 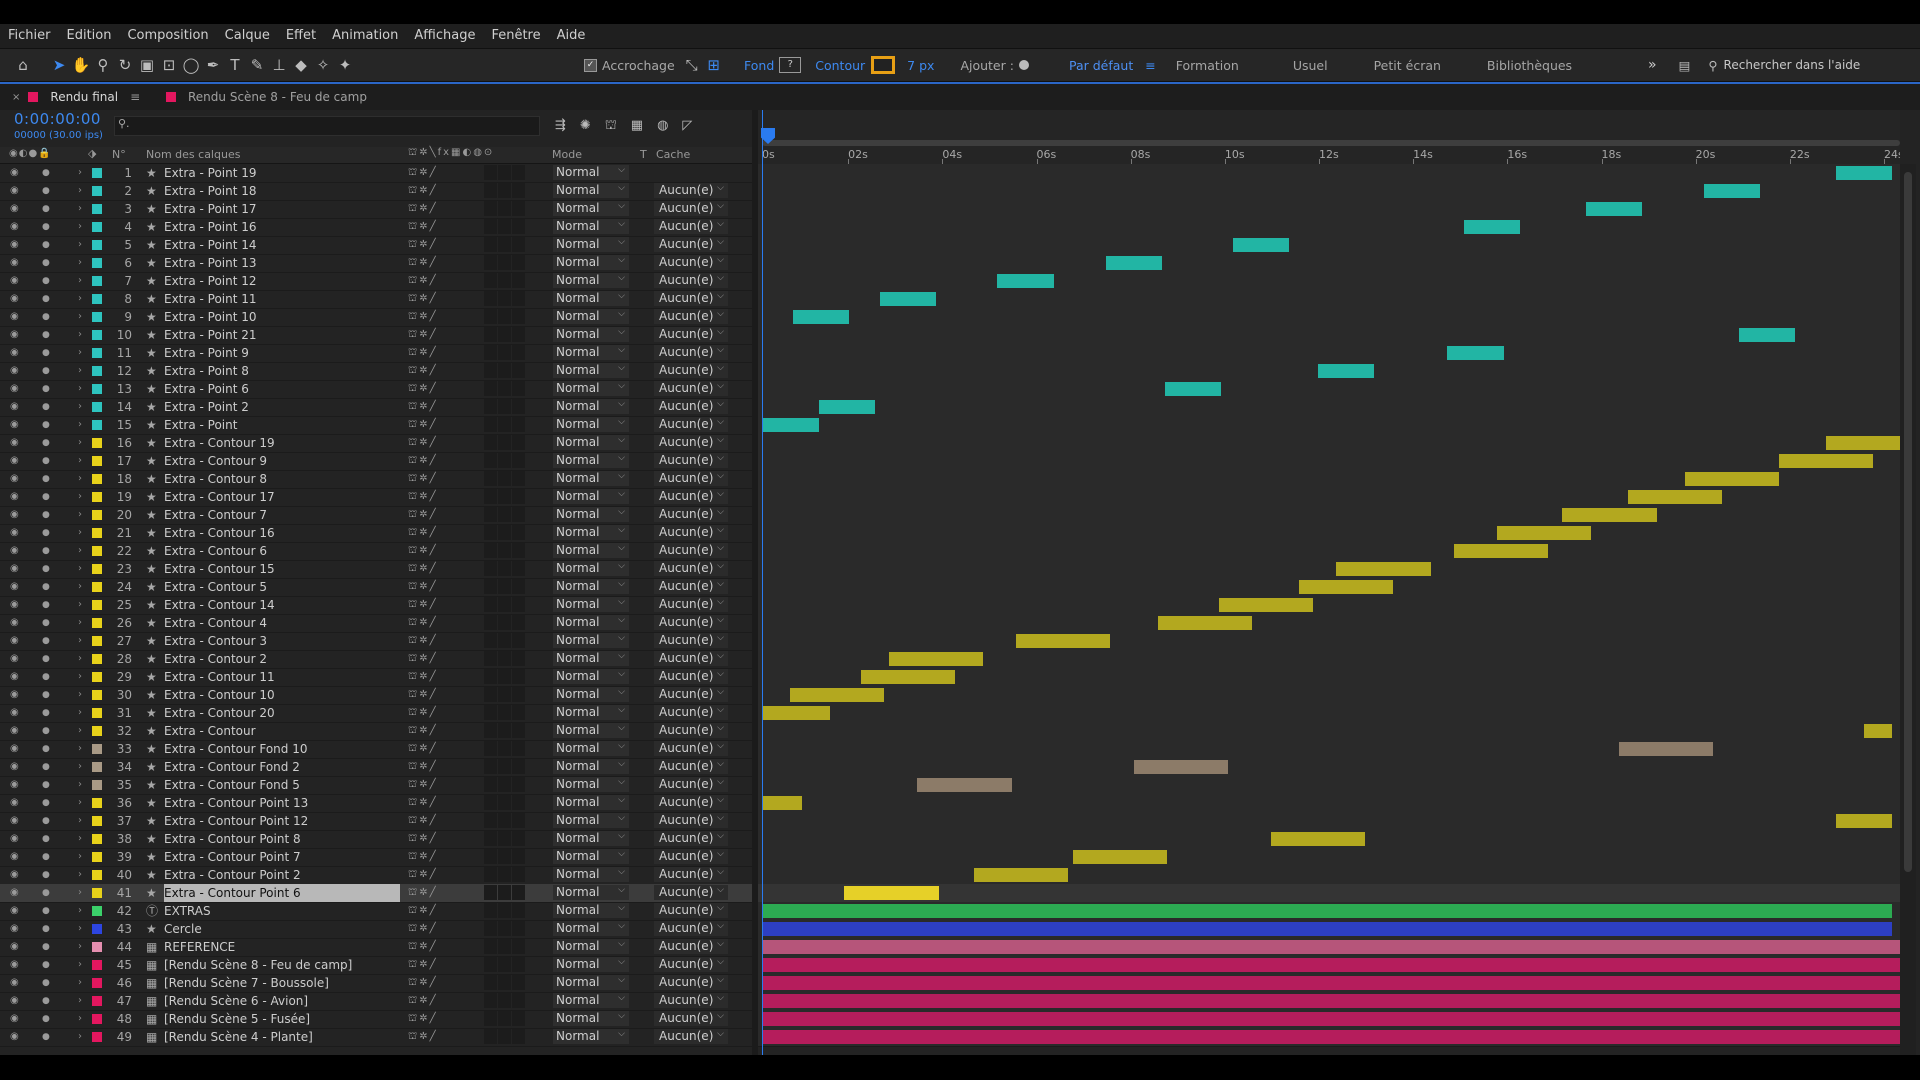 What do you see at coordinates (840, 65) in the screenshot?
I see `stroke-label: Contour` at bounding box center [840, 65].